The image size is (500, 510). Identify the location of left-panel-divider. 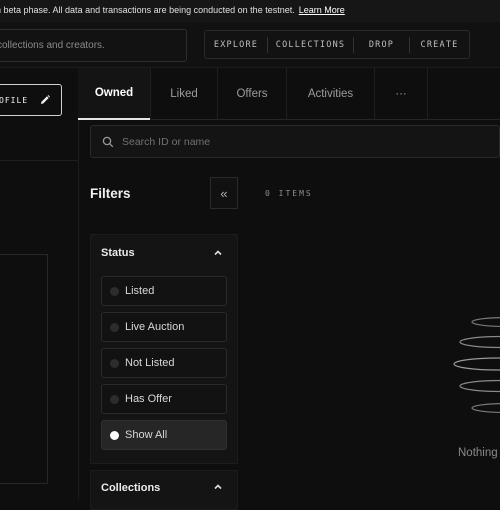
(78, 284).